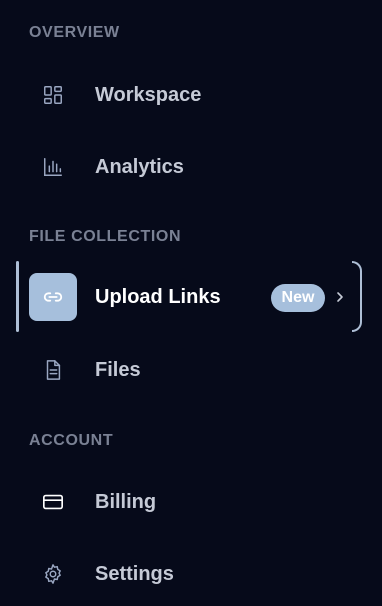 Image resolution: width=382 pixels, height=606 pixels. Describe the element at coordinates (148, 94) in the screenshot. I see `sidebar-item-label: Workspace` at that location.